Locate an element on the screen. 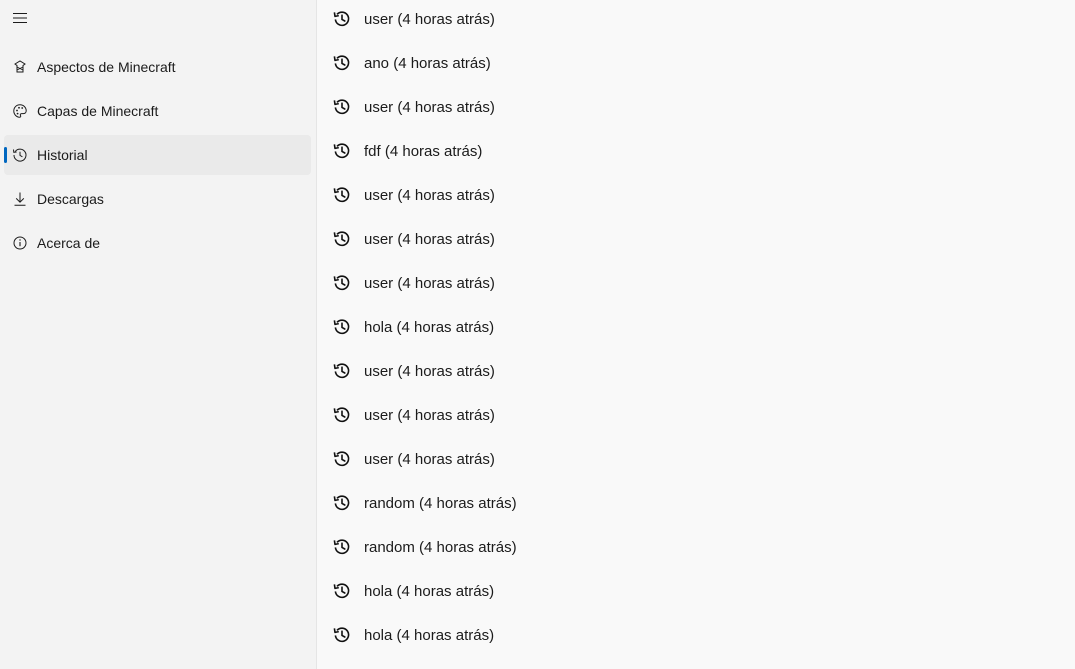 This screenshot has width=1075, height=669. sidebar-item-capas: Capas de Minecraft is located at coordinates (157, 111).